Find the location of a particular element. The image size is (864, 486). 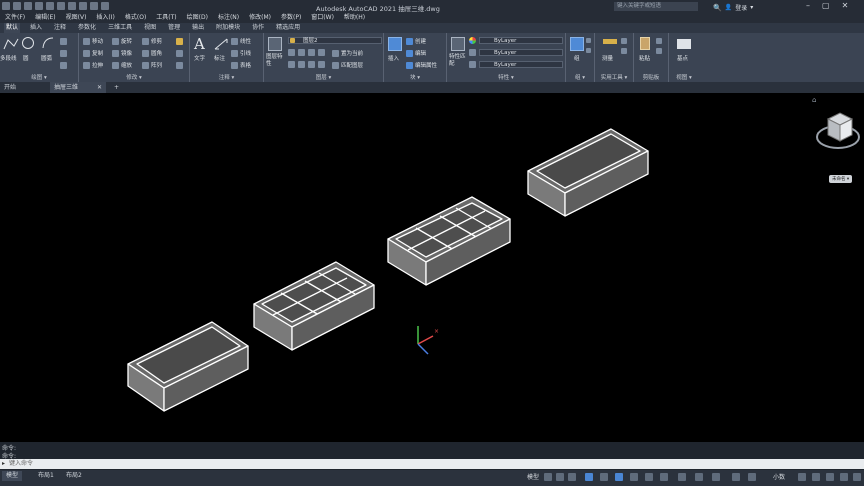

redo-icon is located at coordinates (94, 6).